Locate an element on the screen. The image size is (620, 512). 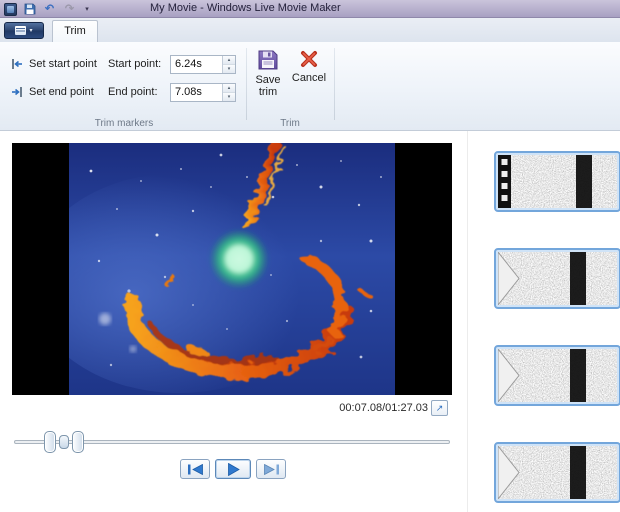
previous-frame-button is located at coordinates (195, 469).